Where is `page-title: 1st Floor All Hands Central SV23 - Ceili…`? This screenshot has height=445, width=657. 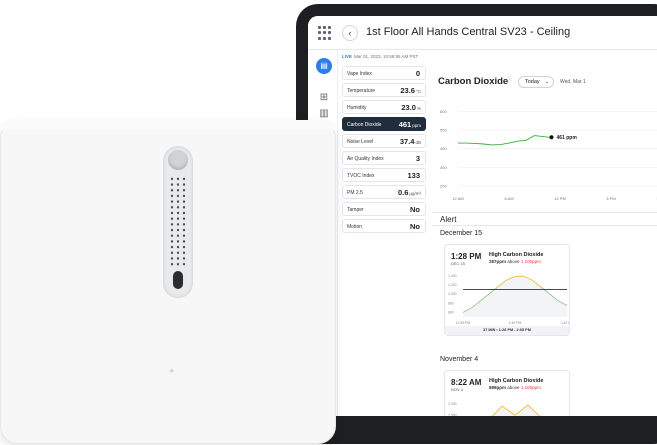
page-title: 1st Floor All Hands Central SV23 - Ceili… is located at coordinates (468, 32).